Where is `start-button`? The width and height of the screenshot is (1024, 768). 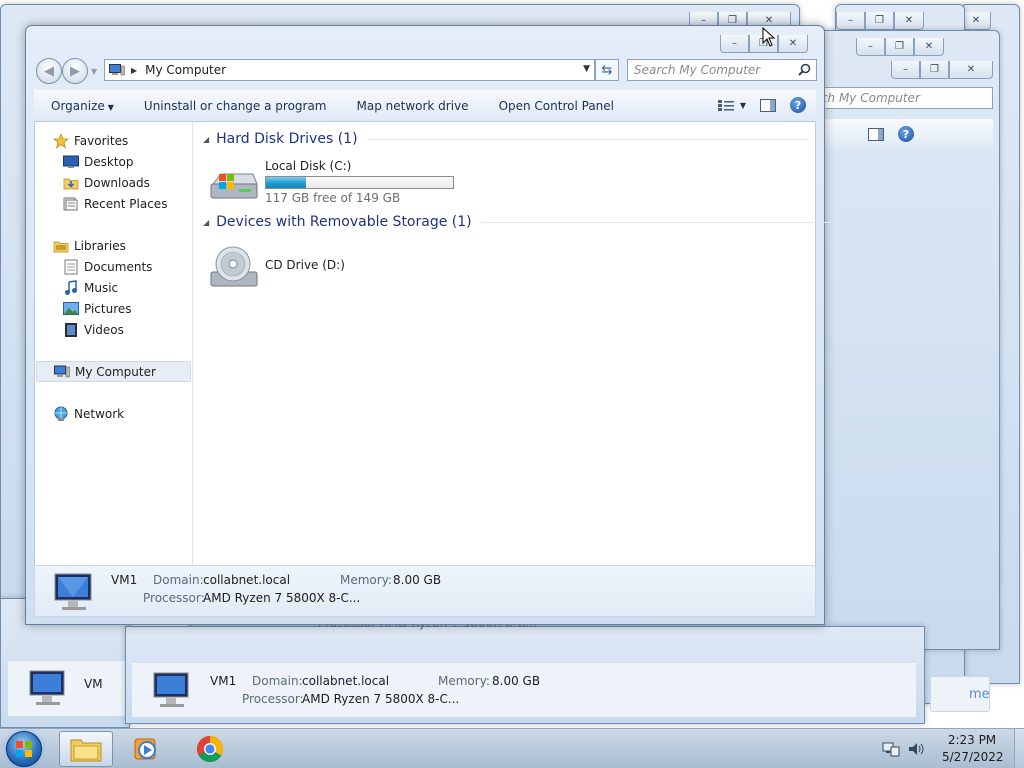
start-button is located at coordinates (24, 749).